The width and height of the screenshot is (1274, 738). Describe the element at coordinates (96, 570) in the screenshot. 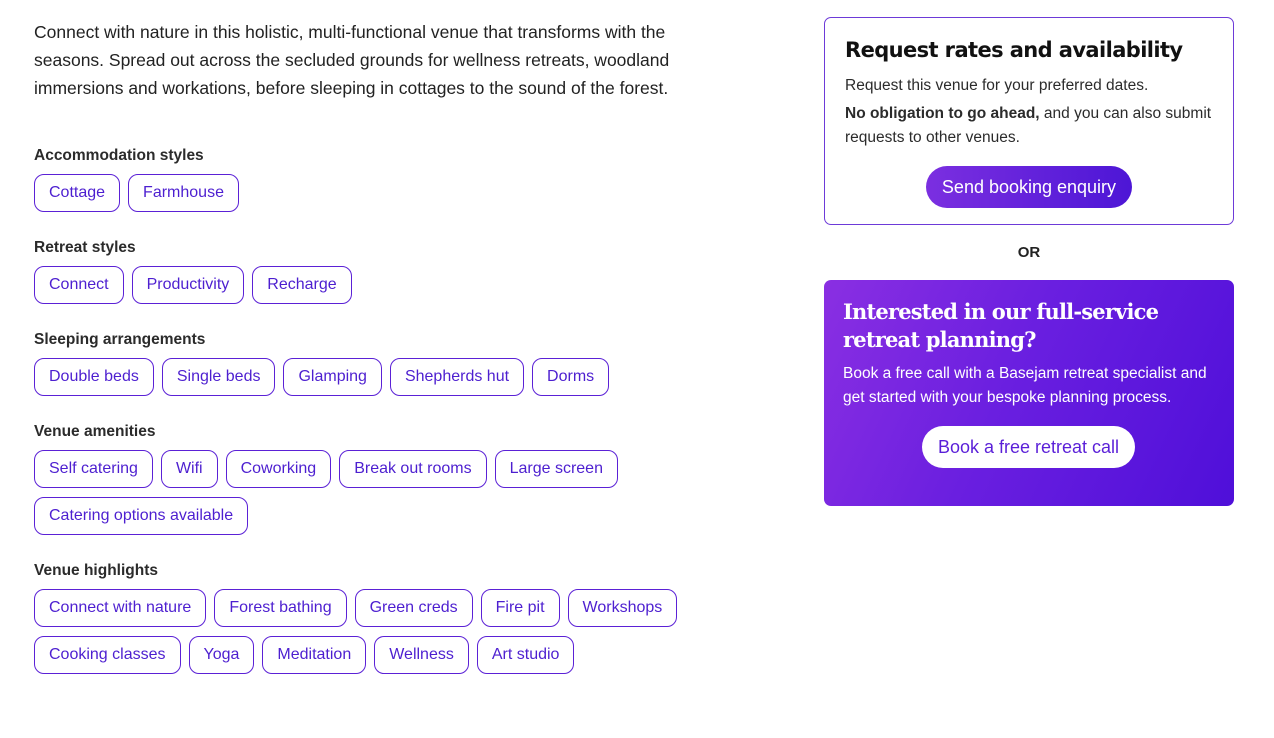

I see `section-title: Venue highlights` at that location.